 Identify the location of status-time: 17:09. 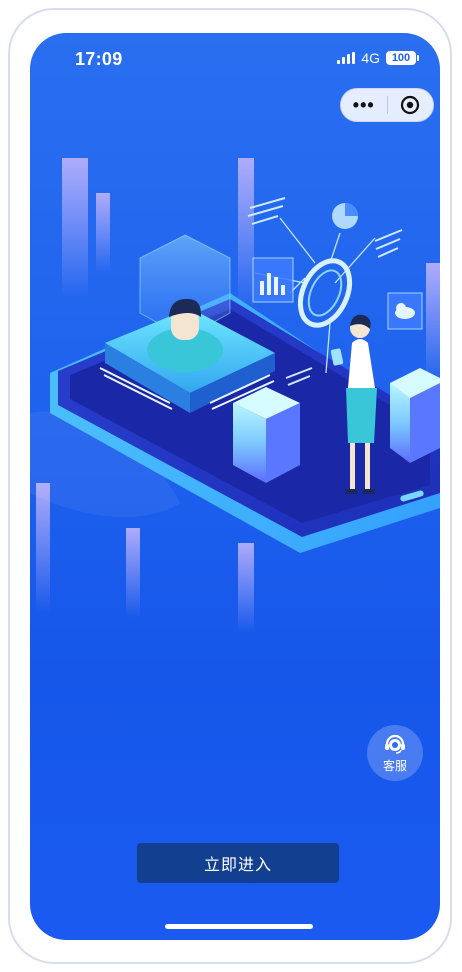
(99, 59).